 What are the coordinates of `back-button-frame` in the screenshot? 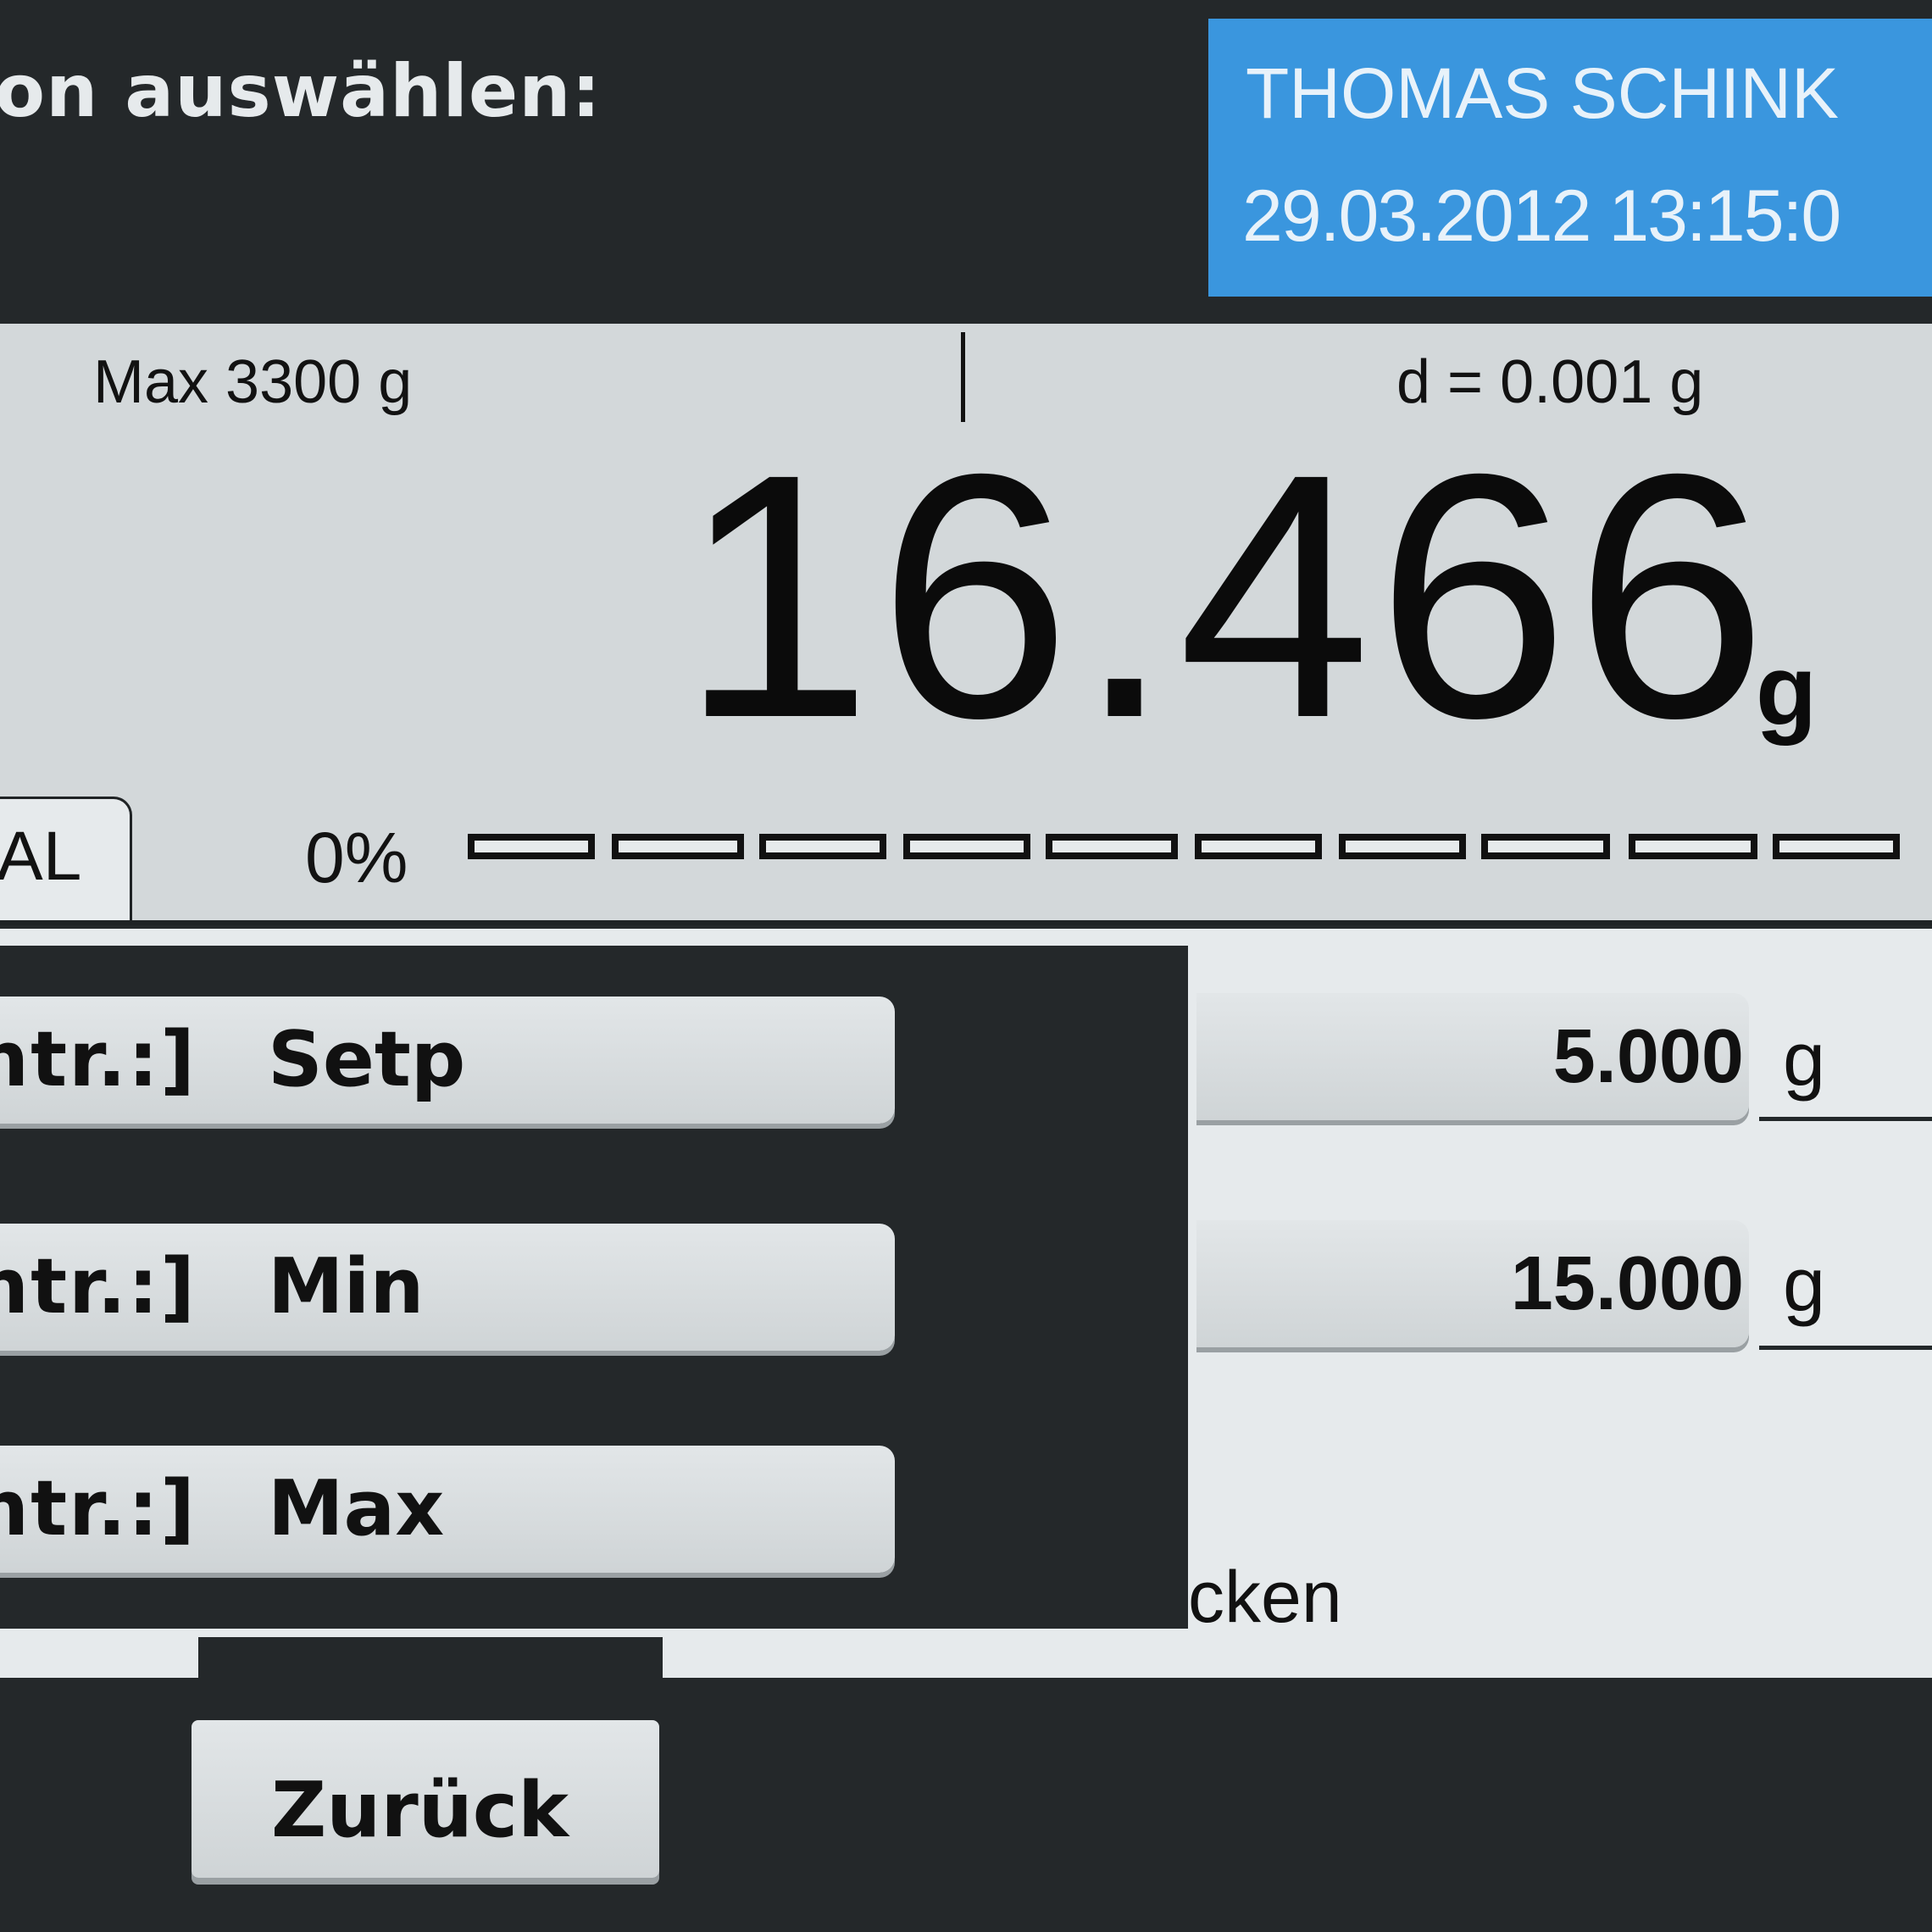 It's located at (430, 1676).